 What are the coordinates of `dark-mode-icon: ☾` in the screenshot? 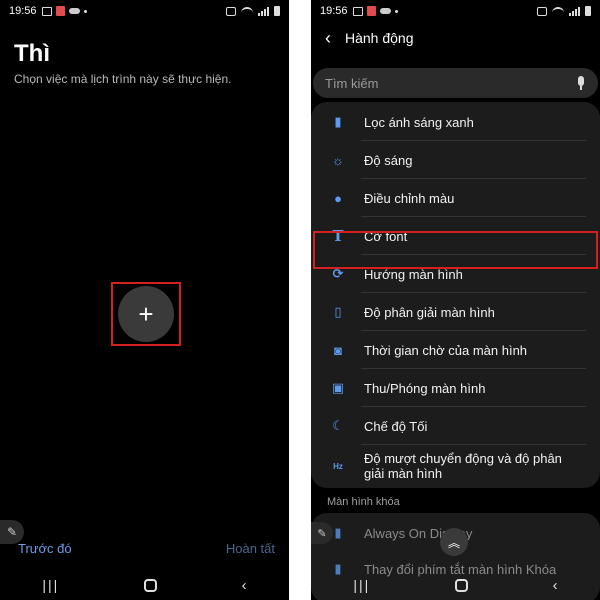 It's located at (338, 425).